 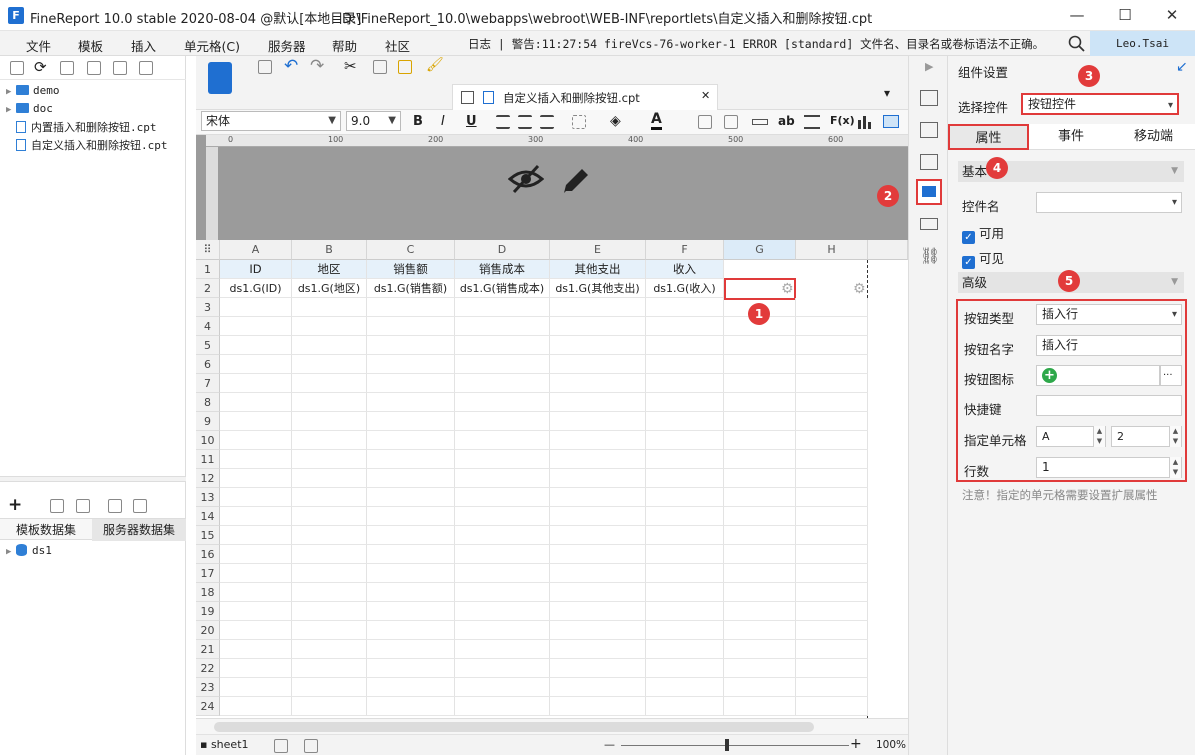 What do you see at coordinates (685, 288) in the screenshot?
I see `data-cell-income: ds1.G(收入)` at bounding box center [685, 288].